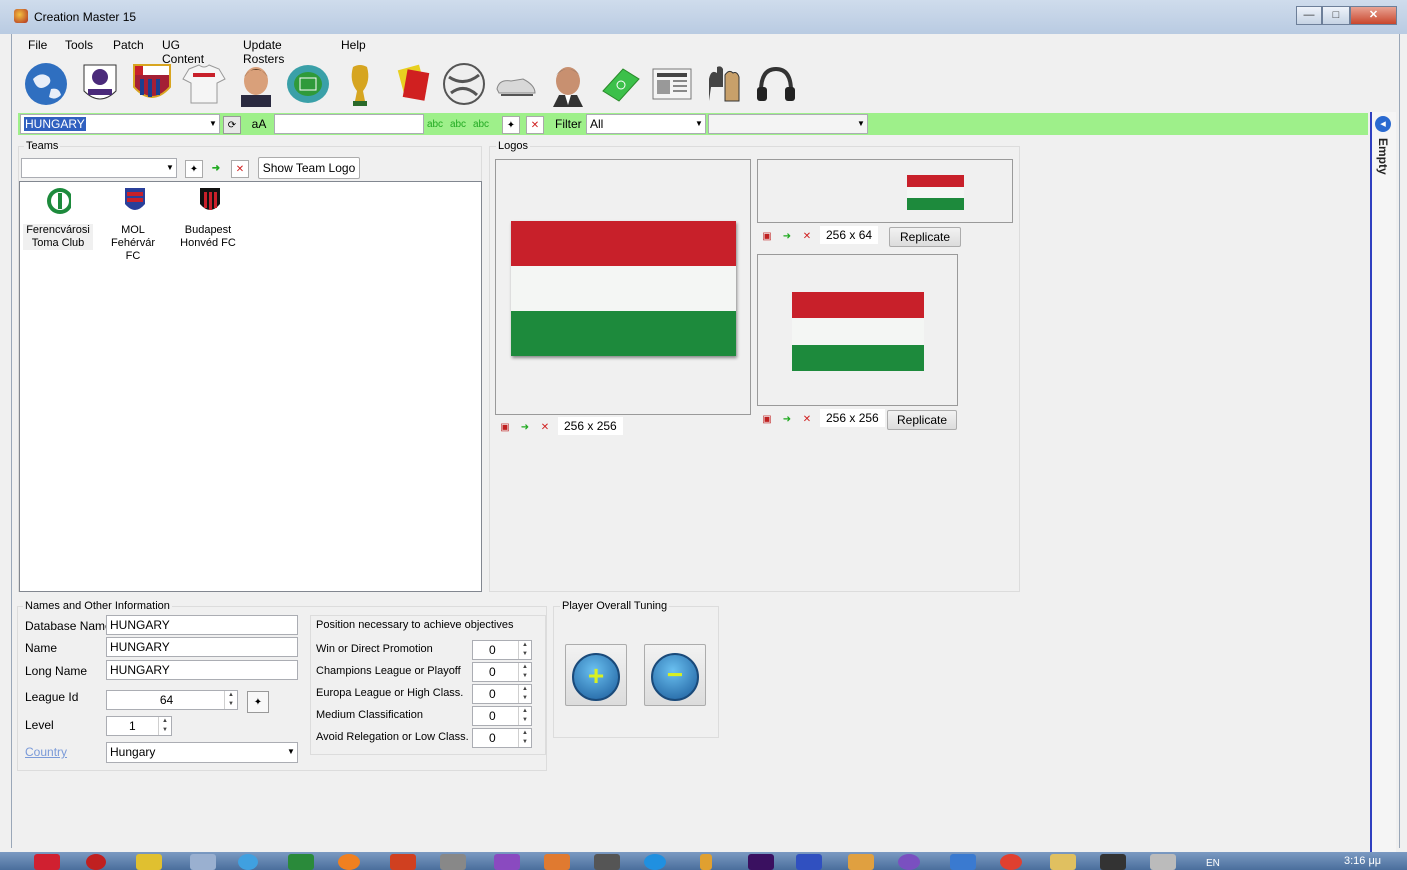  What do you see at coordinates (857, 330) in the screenshot?
I see `logo-medium-frame` at bounding box center [857, 330].